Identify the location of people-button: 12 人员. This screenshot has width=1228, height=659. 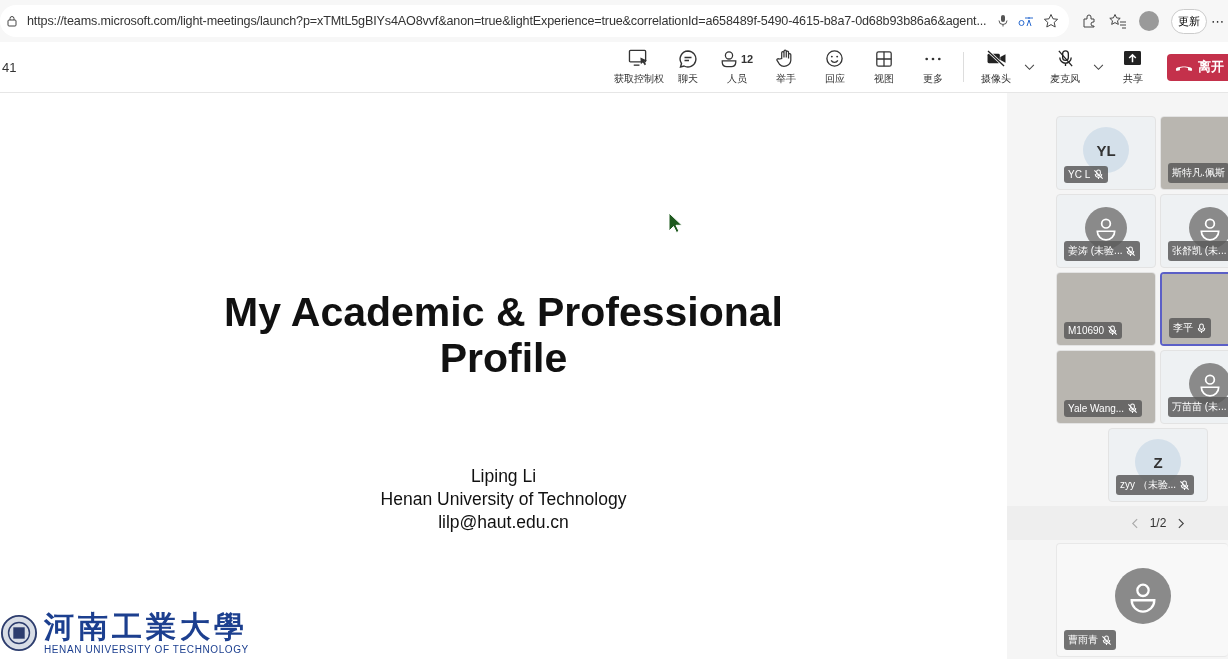
(736, 67).